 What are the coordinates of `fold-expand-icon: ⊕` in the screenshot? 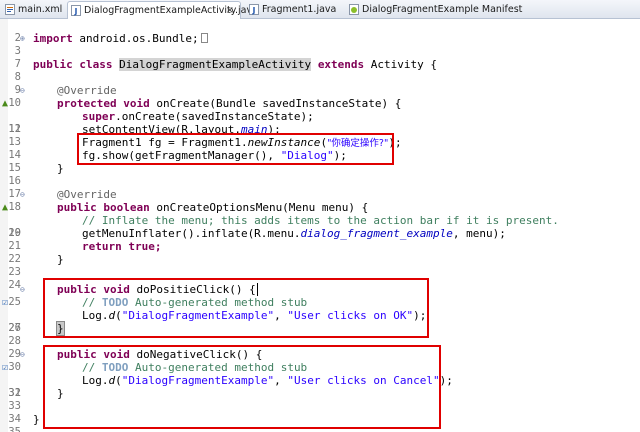 It's located at (22, 38).